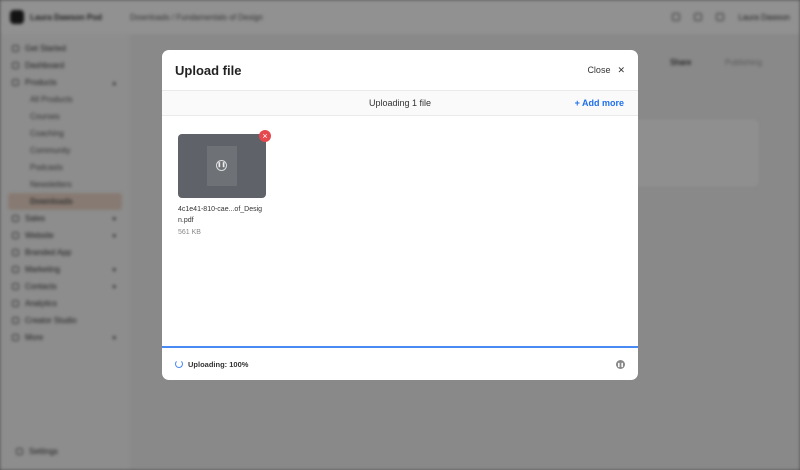 This screenshot has height=470, width=800. Describe the element at coordinates (179, 364) in the screenshot. I see `spinner-icon` at that location.